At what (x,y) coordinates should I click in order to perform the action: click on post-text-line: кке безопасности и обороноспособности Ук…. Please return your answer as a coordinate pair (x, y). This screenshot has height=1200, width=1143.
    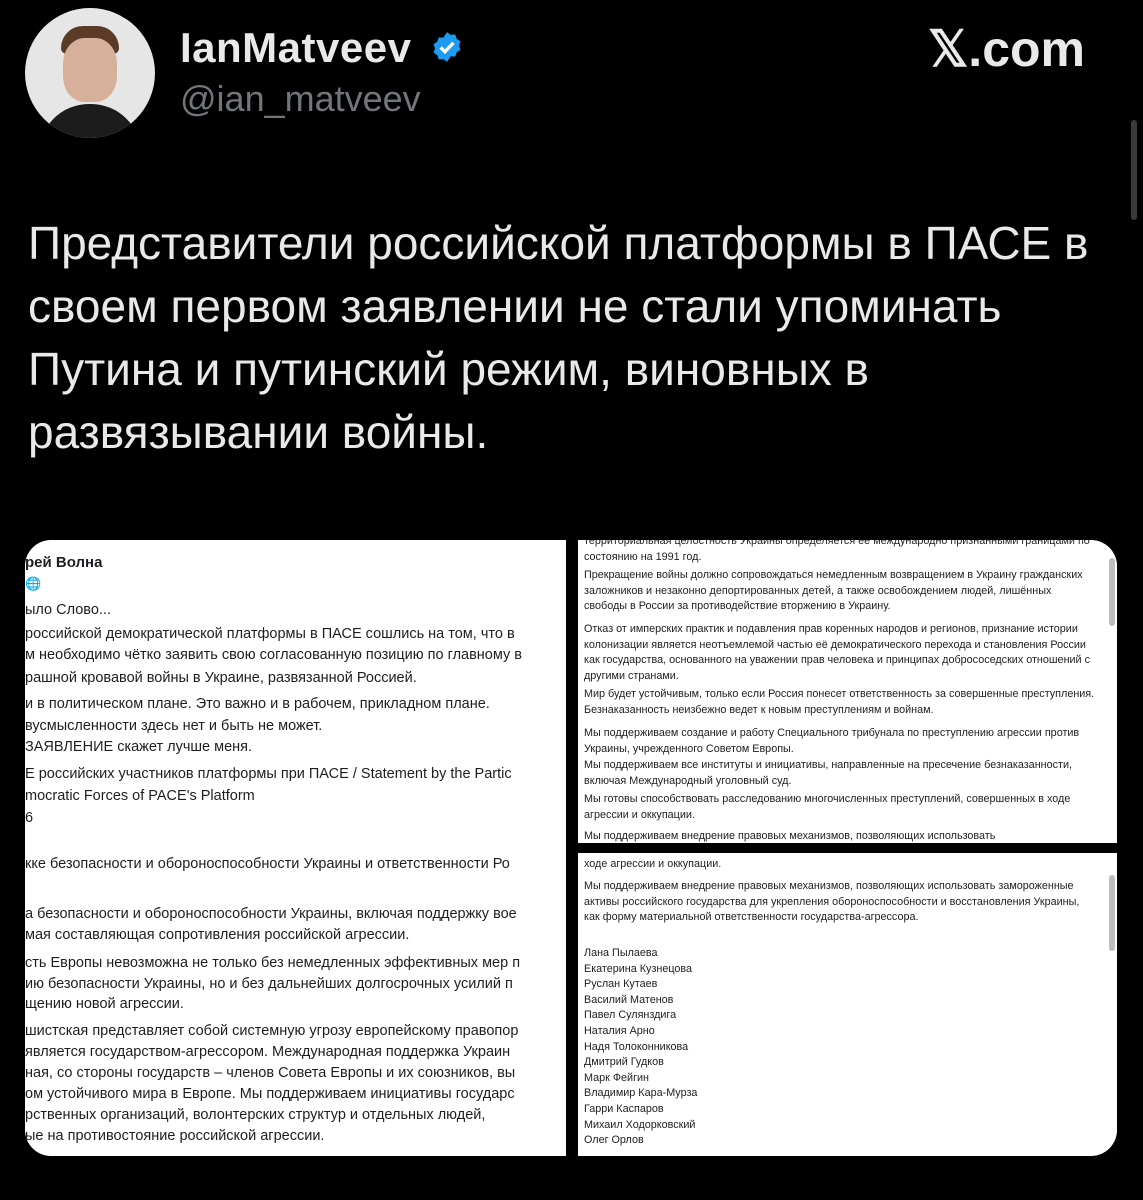
    Looking at the image, I should click on (267, 864).